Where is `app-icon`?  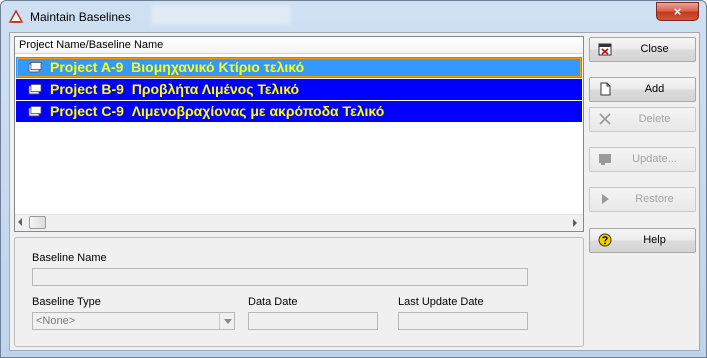 app-icon is located at coordinates (16, 16).